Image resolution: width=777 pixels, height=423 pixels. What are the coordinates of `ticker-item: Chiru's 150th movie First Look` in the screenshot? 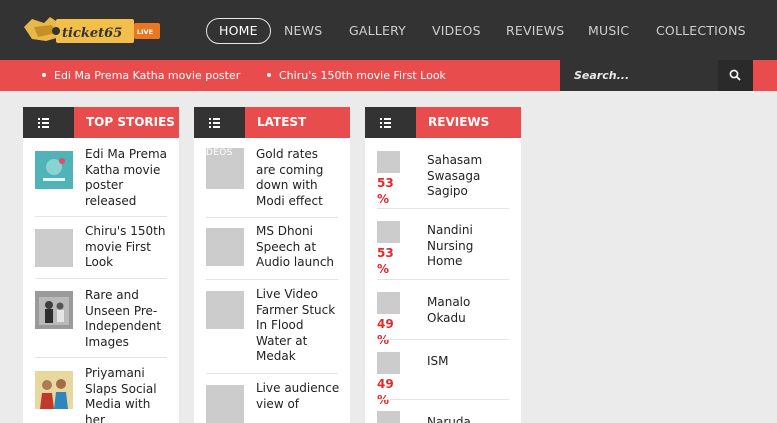 It's located at (356, 75).